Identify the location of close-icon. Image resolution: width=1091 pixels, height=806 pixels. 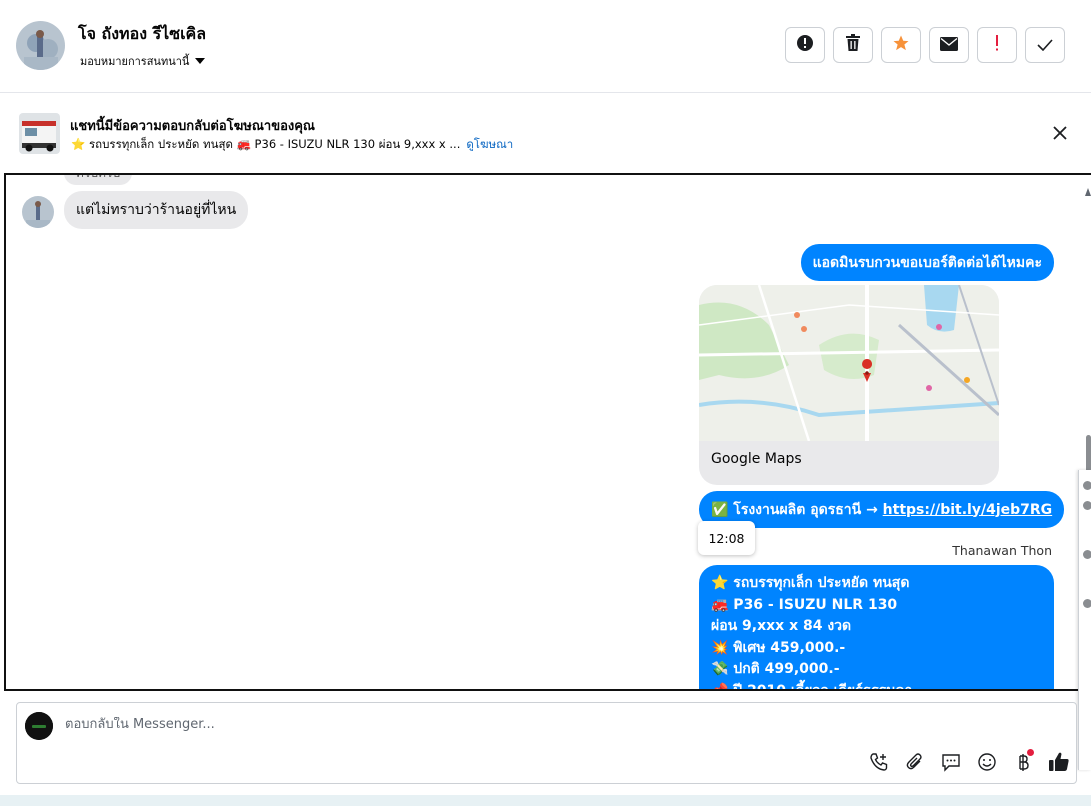
(1060, 133).